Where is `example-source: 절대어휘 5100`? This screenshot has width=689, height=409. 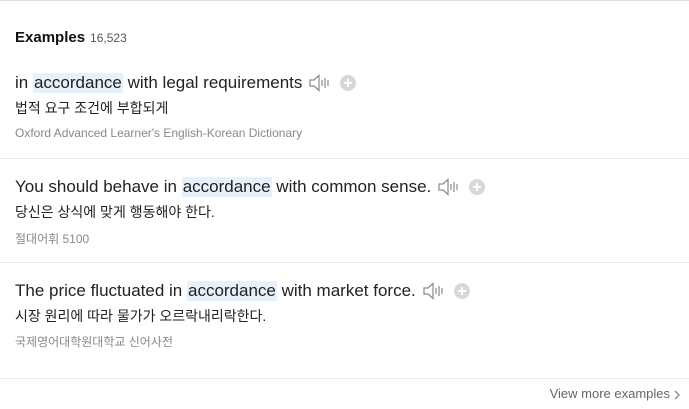 example-source: 절대어휘 5100 is located at coordinates (52, 238).